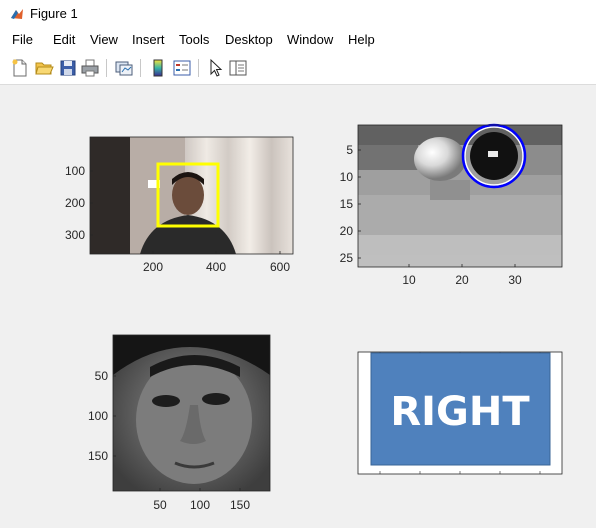 The image size is (596, 528). I want to click on save-button, so click(68, 68).